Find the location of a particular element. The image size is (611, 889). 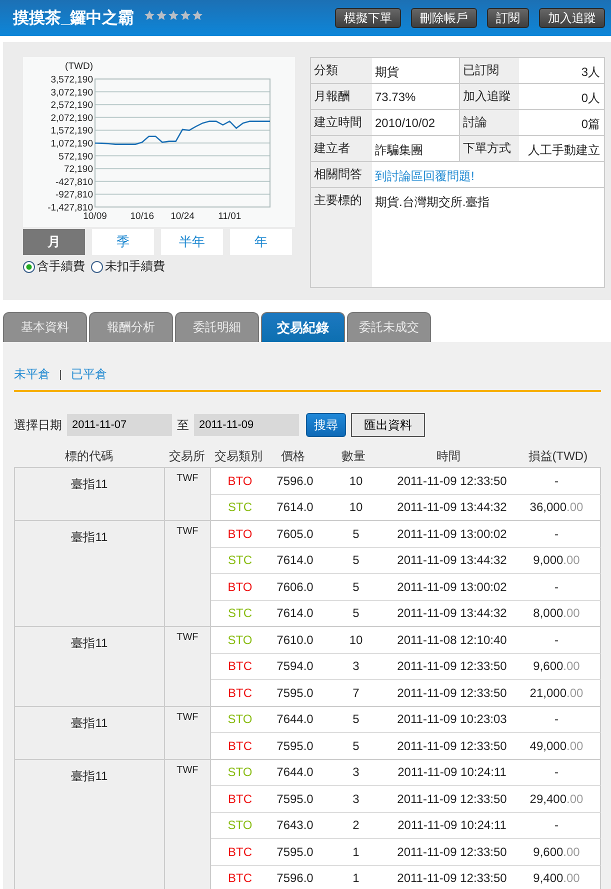

column-header: 標的代碼 is located at coordinates (89, 456).